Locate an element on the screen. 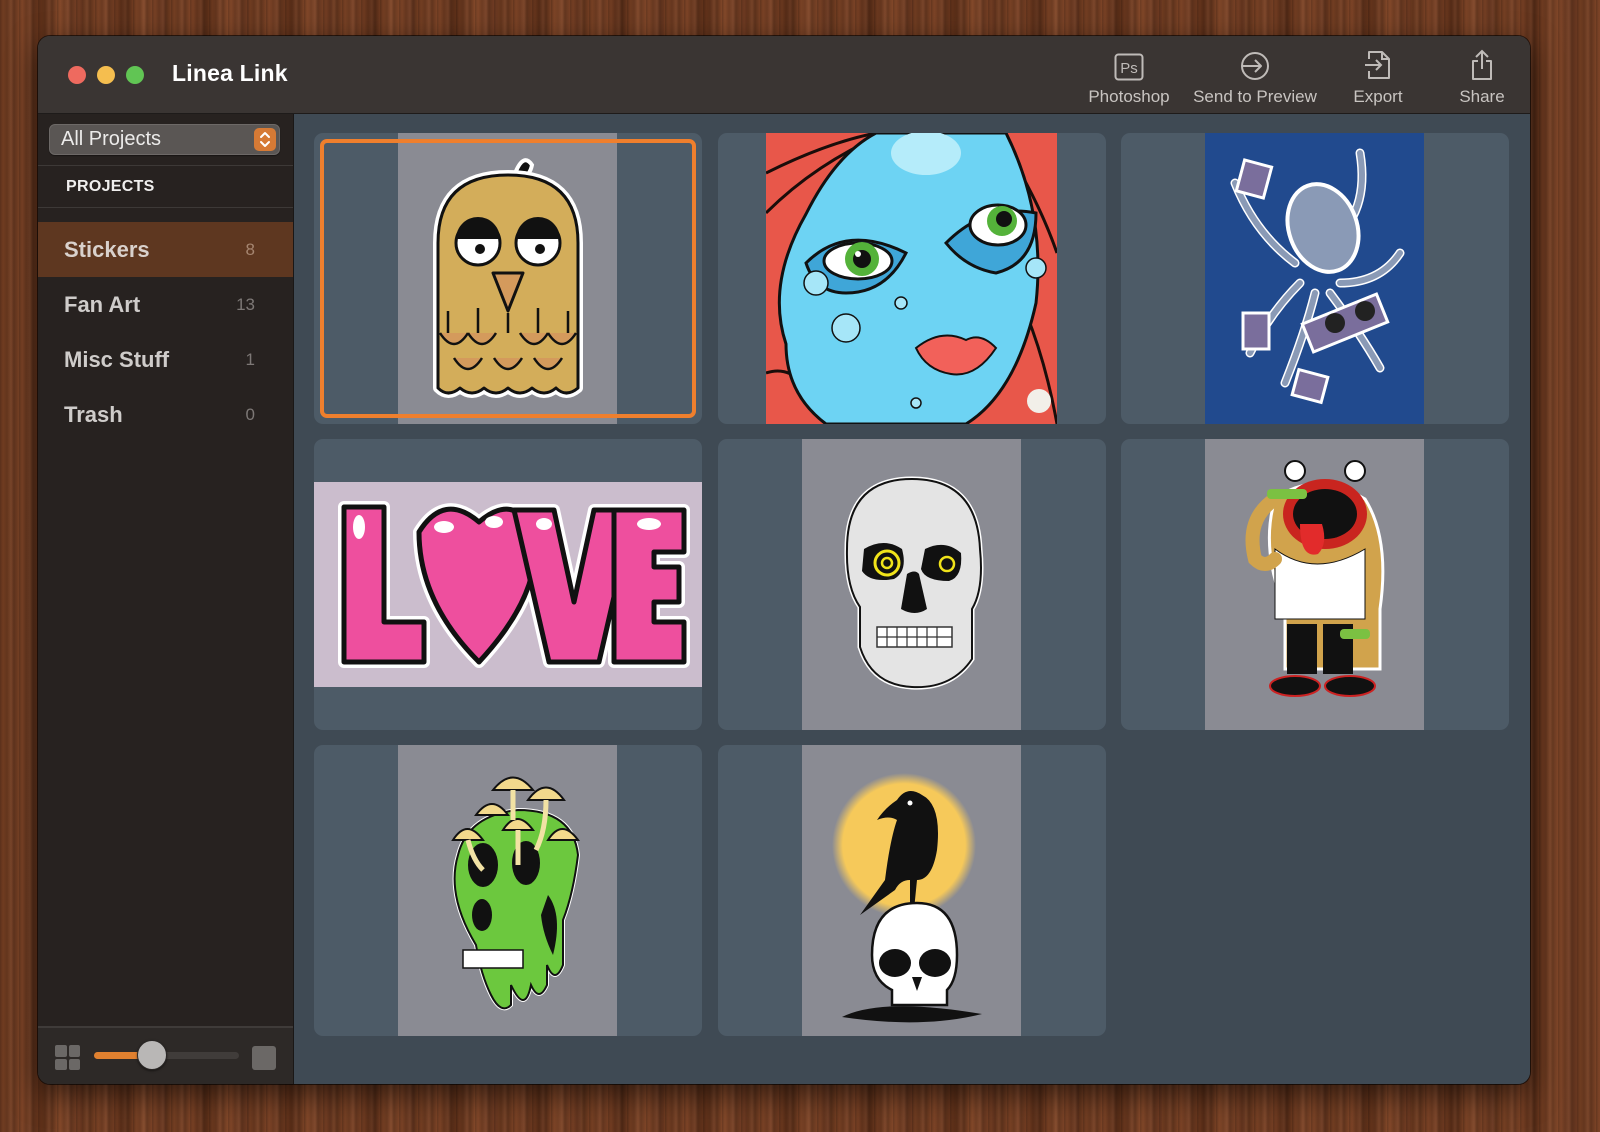  love-lettering-thumbnail is located at coordinates (508, 584).